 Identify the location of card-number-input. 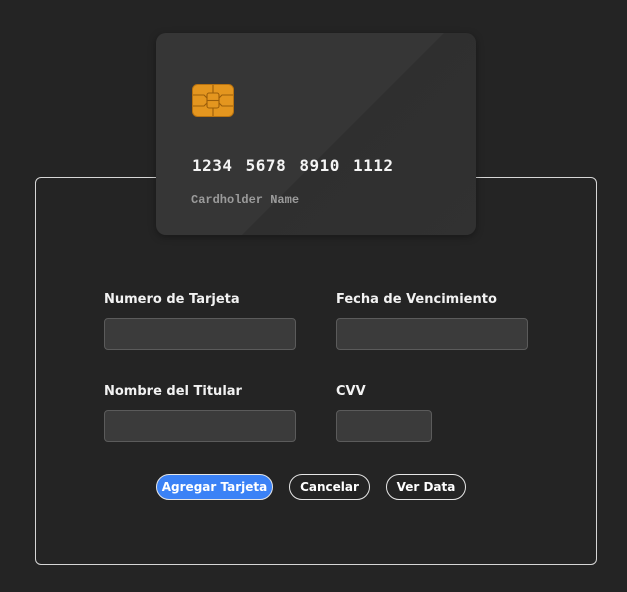
(200, 334).